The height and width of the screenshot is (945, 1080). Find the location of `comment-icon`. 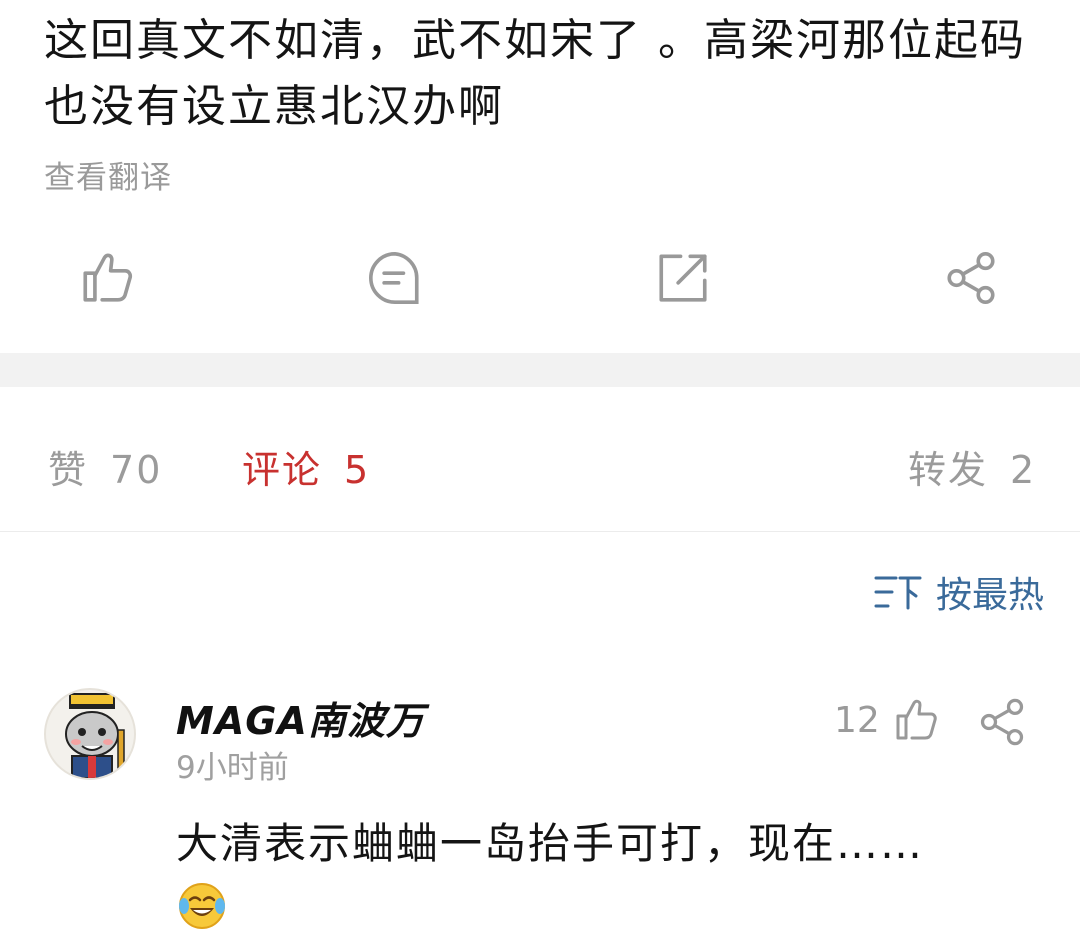

comment-icon is located at coordinates (394, 278).